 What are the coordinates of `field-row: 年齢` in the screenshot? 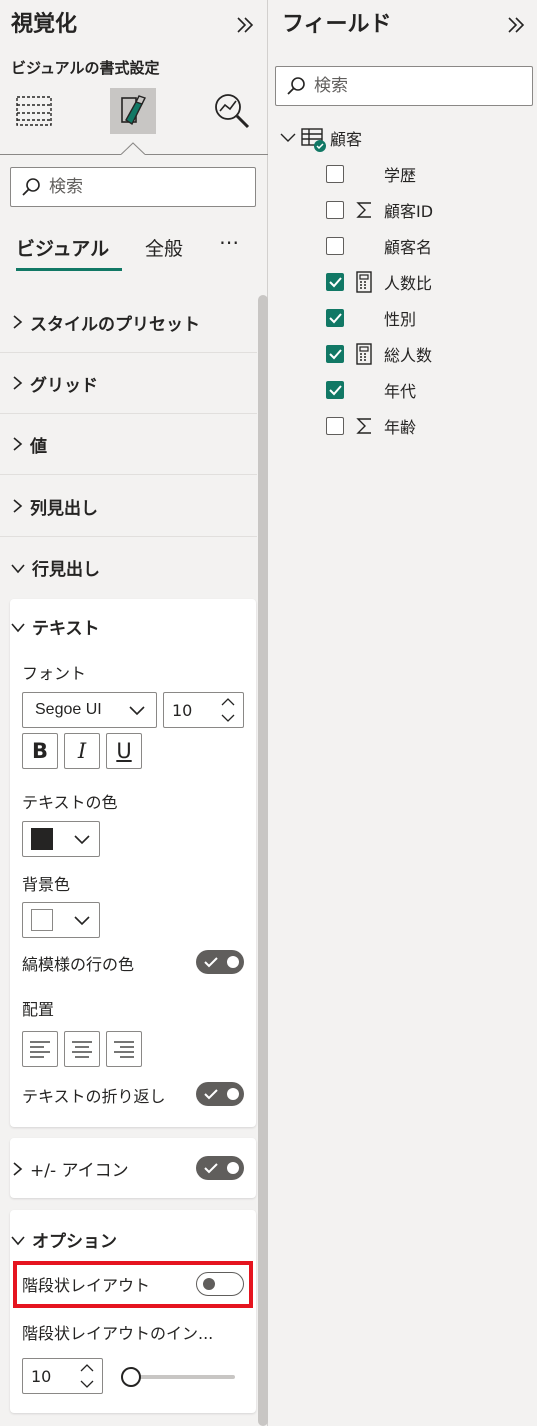 It's located at (403, 426).